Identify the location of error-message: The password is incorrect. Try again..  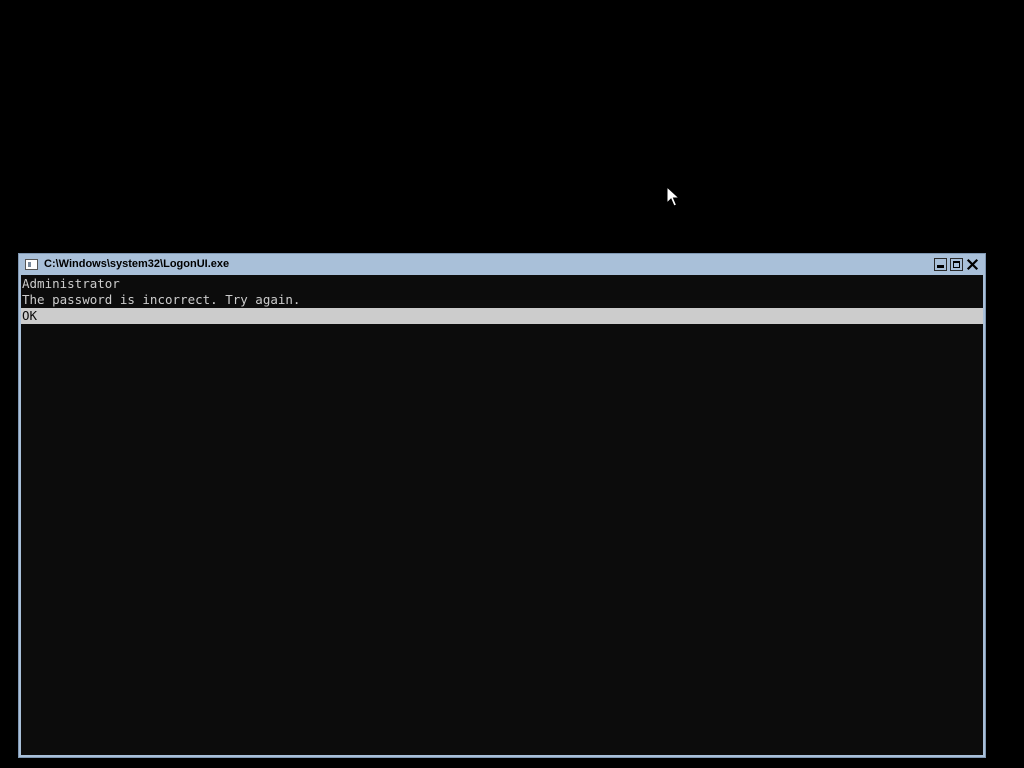
(161, 299).